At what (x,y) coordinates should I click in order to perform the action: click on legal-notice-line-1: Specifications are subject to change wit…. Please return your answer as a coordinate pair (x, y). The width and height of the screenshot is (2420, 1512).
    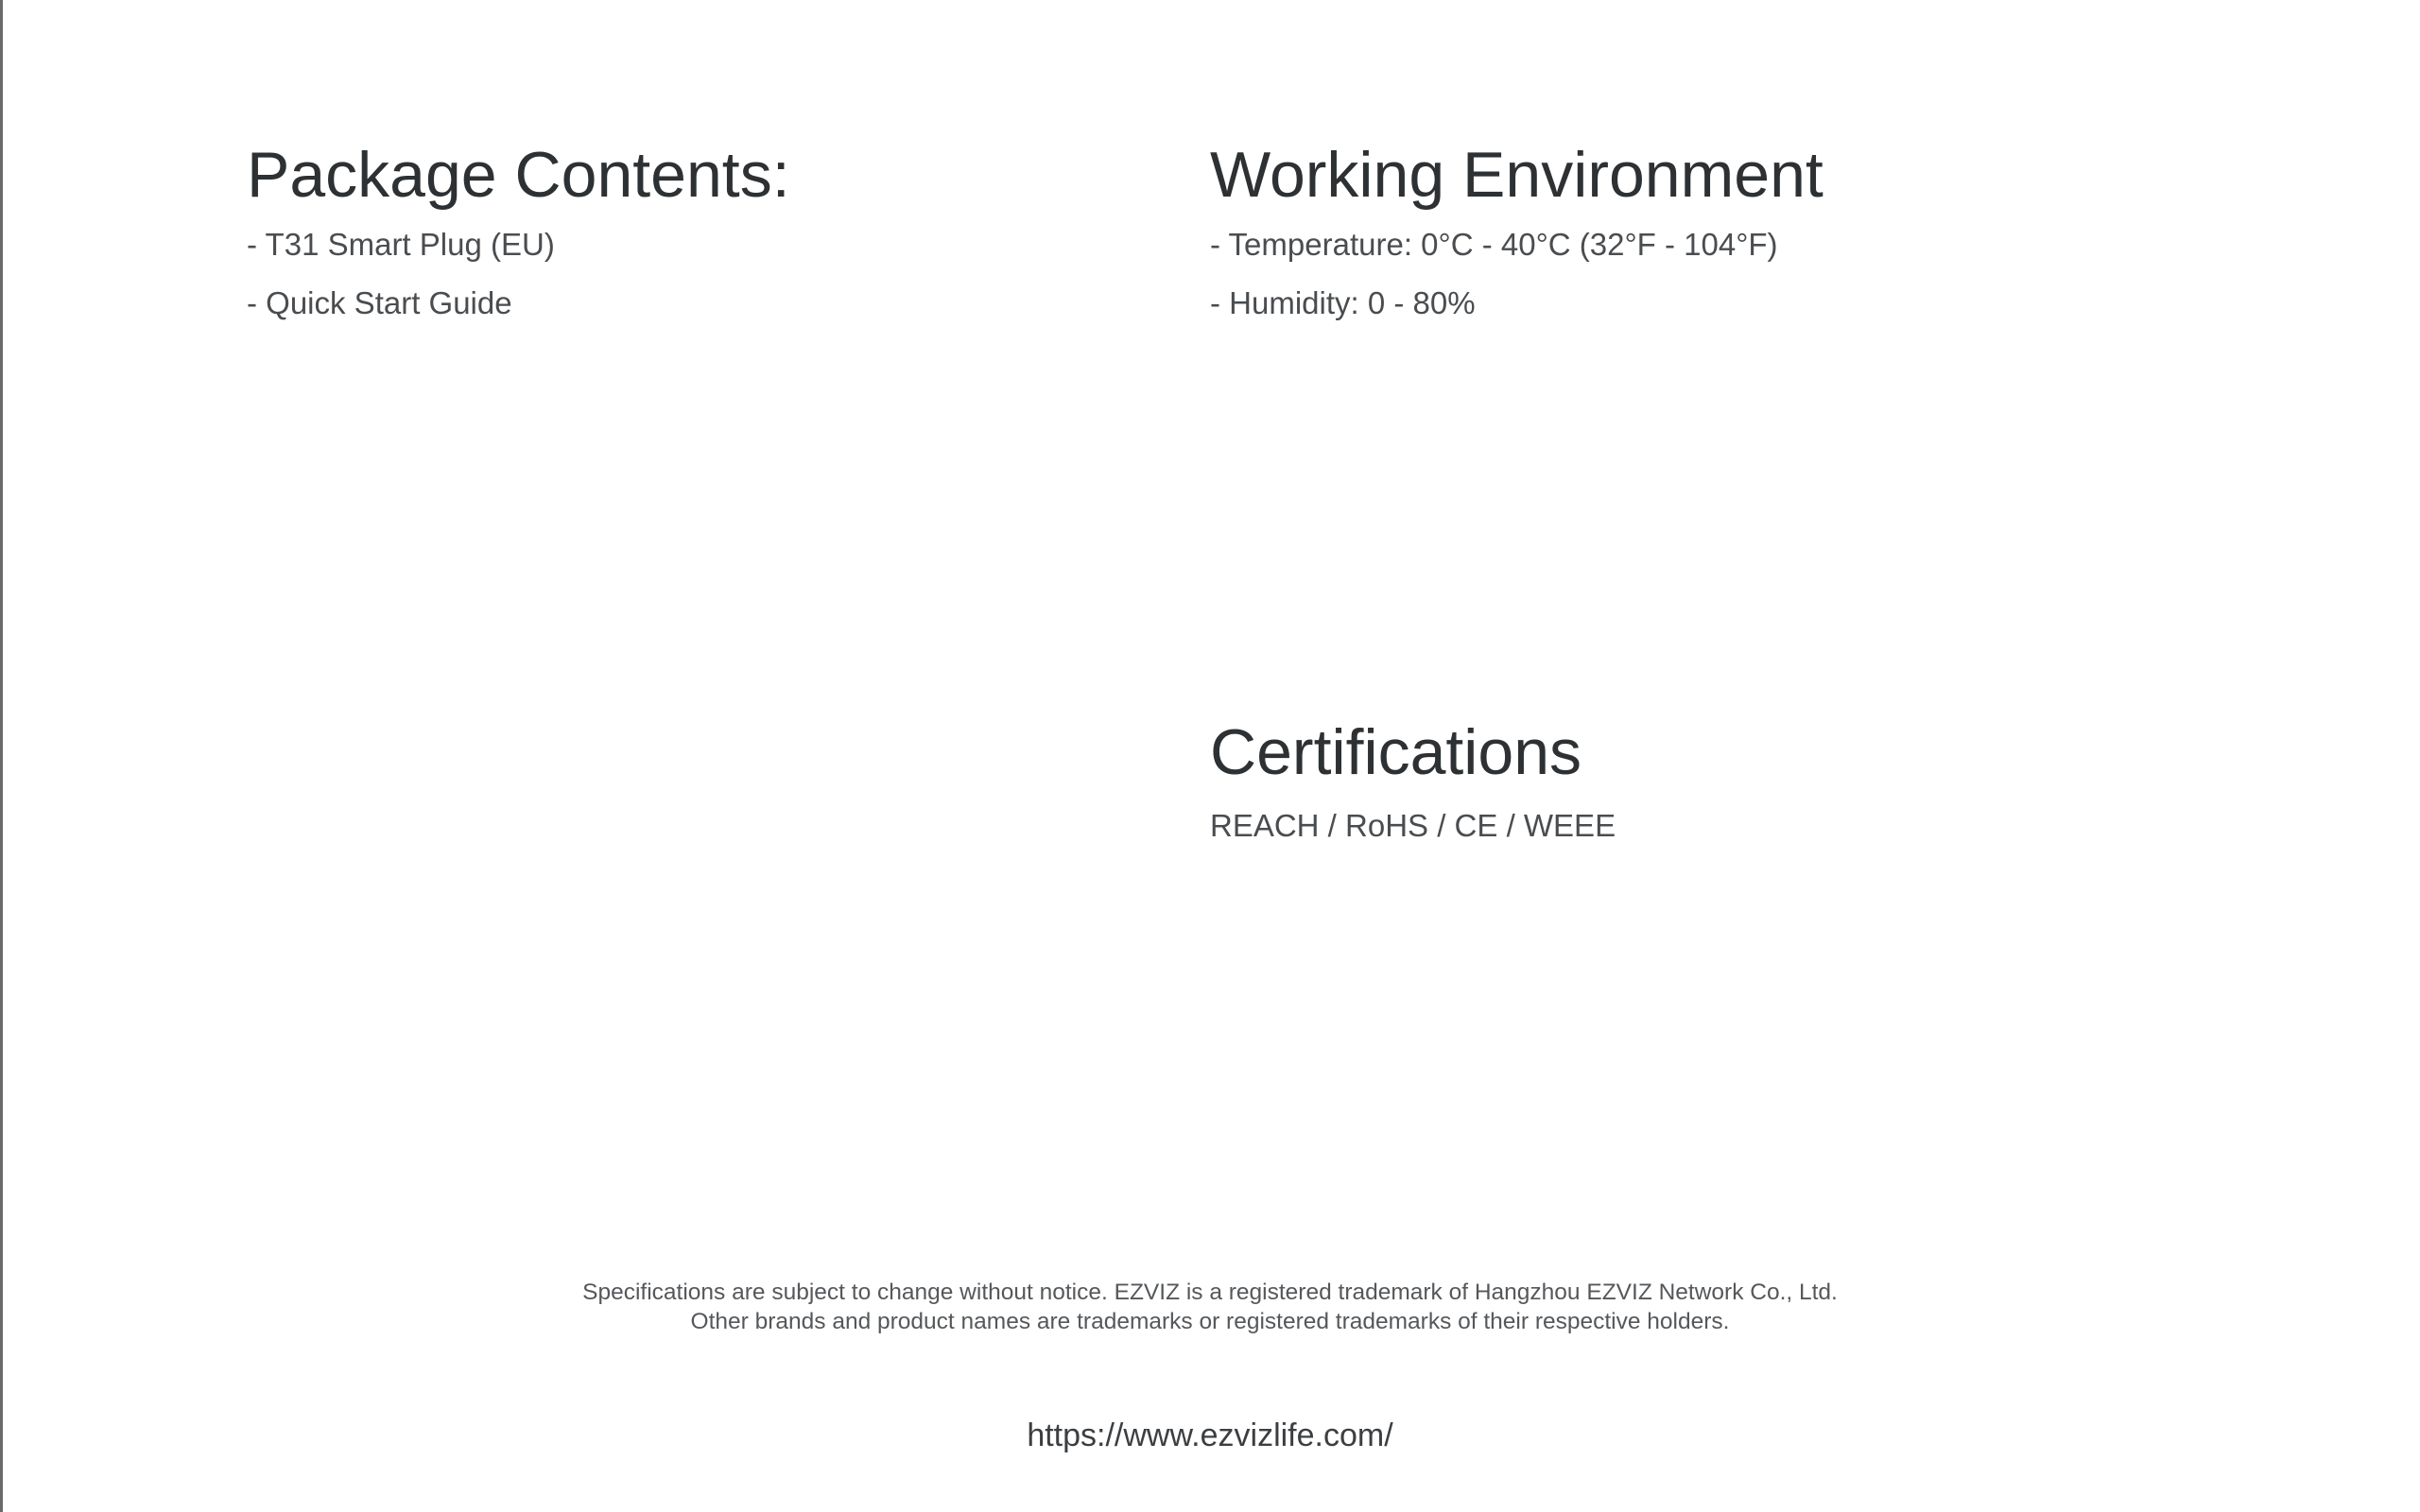
    Looking at the image, I should click on (1210, 1292).